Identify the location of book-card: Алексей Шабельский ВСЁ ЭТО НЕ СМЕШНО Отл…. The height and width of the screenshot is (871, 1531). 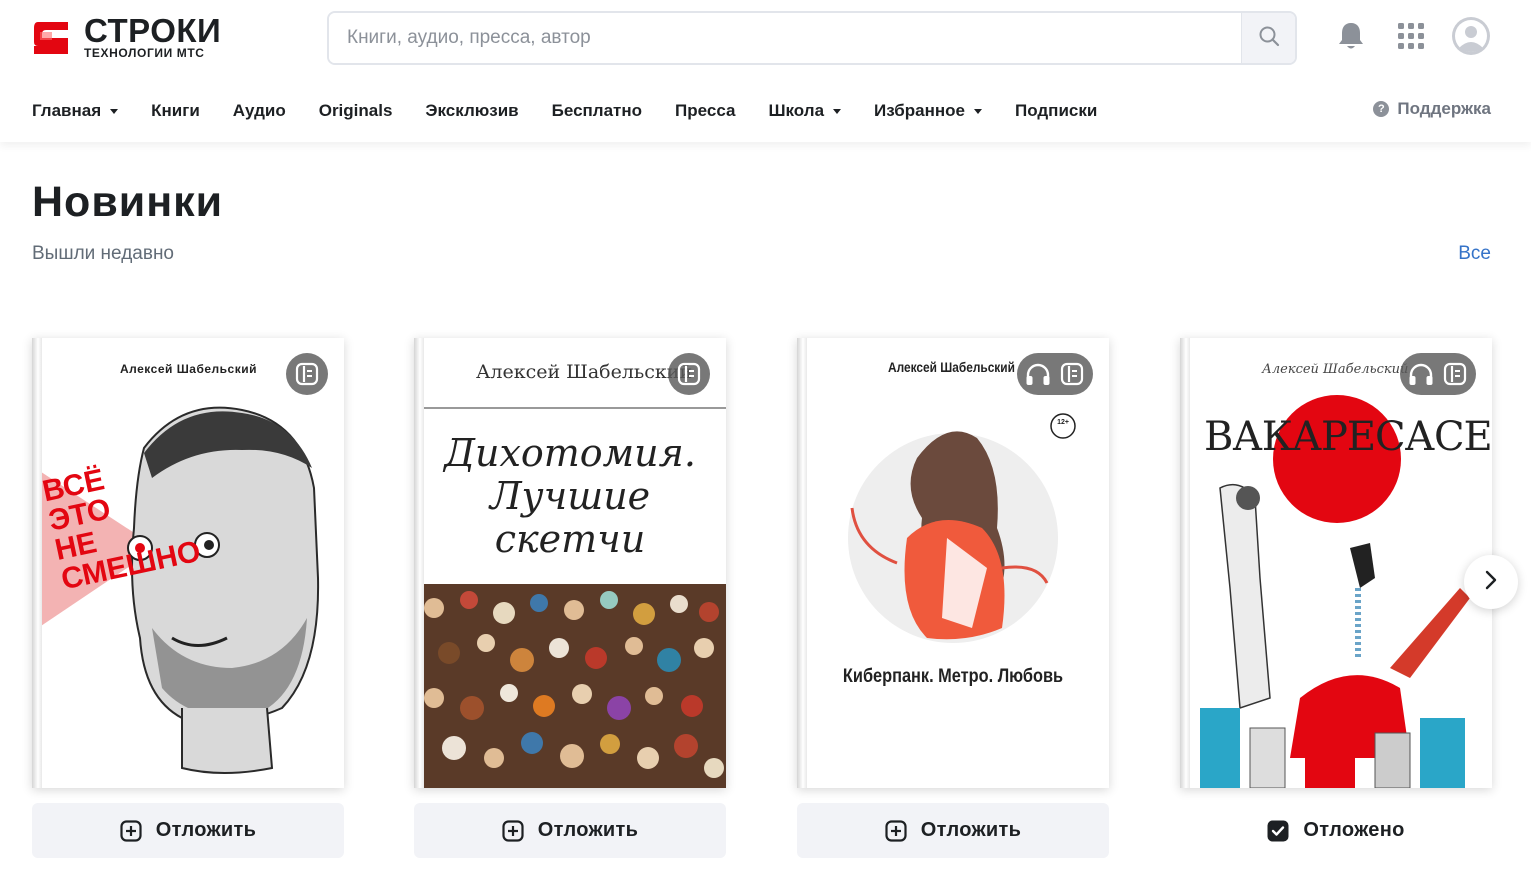
(188, 598).